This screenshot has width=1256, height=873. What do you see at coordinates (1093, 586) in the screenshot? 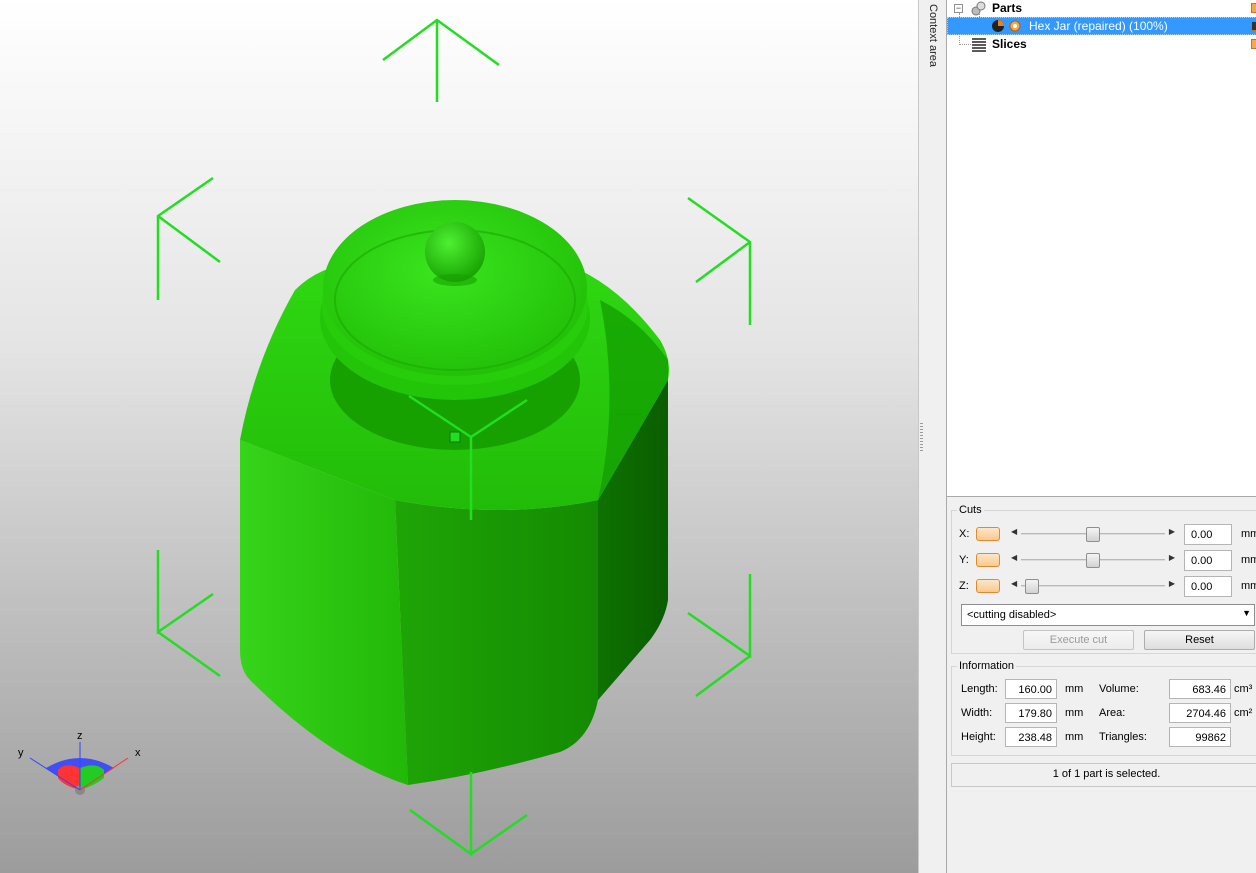
I see `cut-slider-z: ◀ ▶` at bounding box center [1093, 586].